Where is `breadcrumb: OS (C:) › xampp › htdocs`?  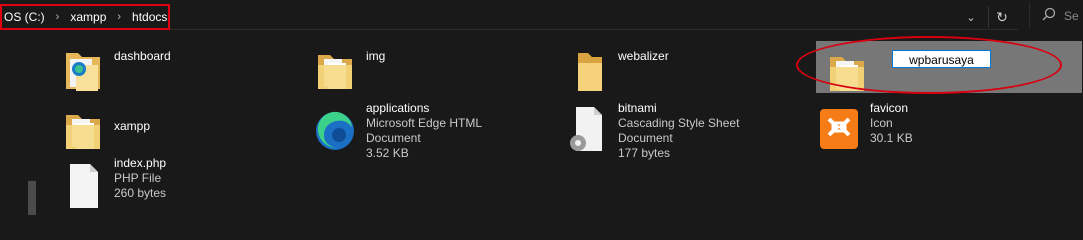 breadcrumb: OS (C:) › xampp › htdocs is located at coordinates (85, 17).